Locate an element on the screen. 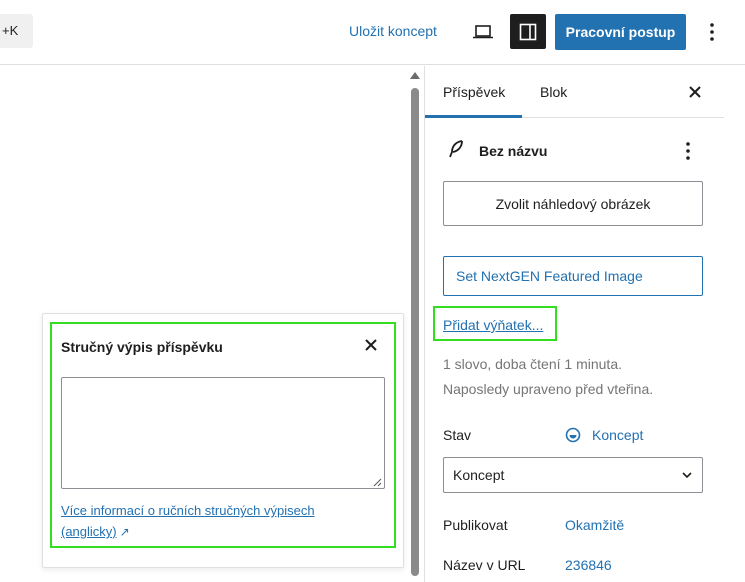  tab-post: Příspěvek is located at coordinates (473, 92).